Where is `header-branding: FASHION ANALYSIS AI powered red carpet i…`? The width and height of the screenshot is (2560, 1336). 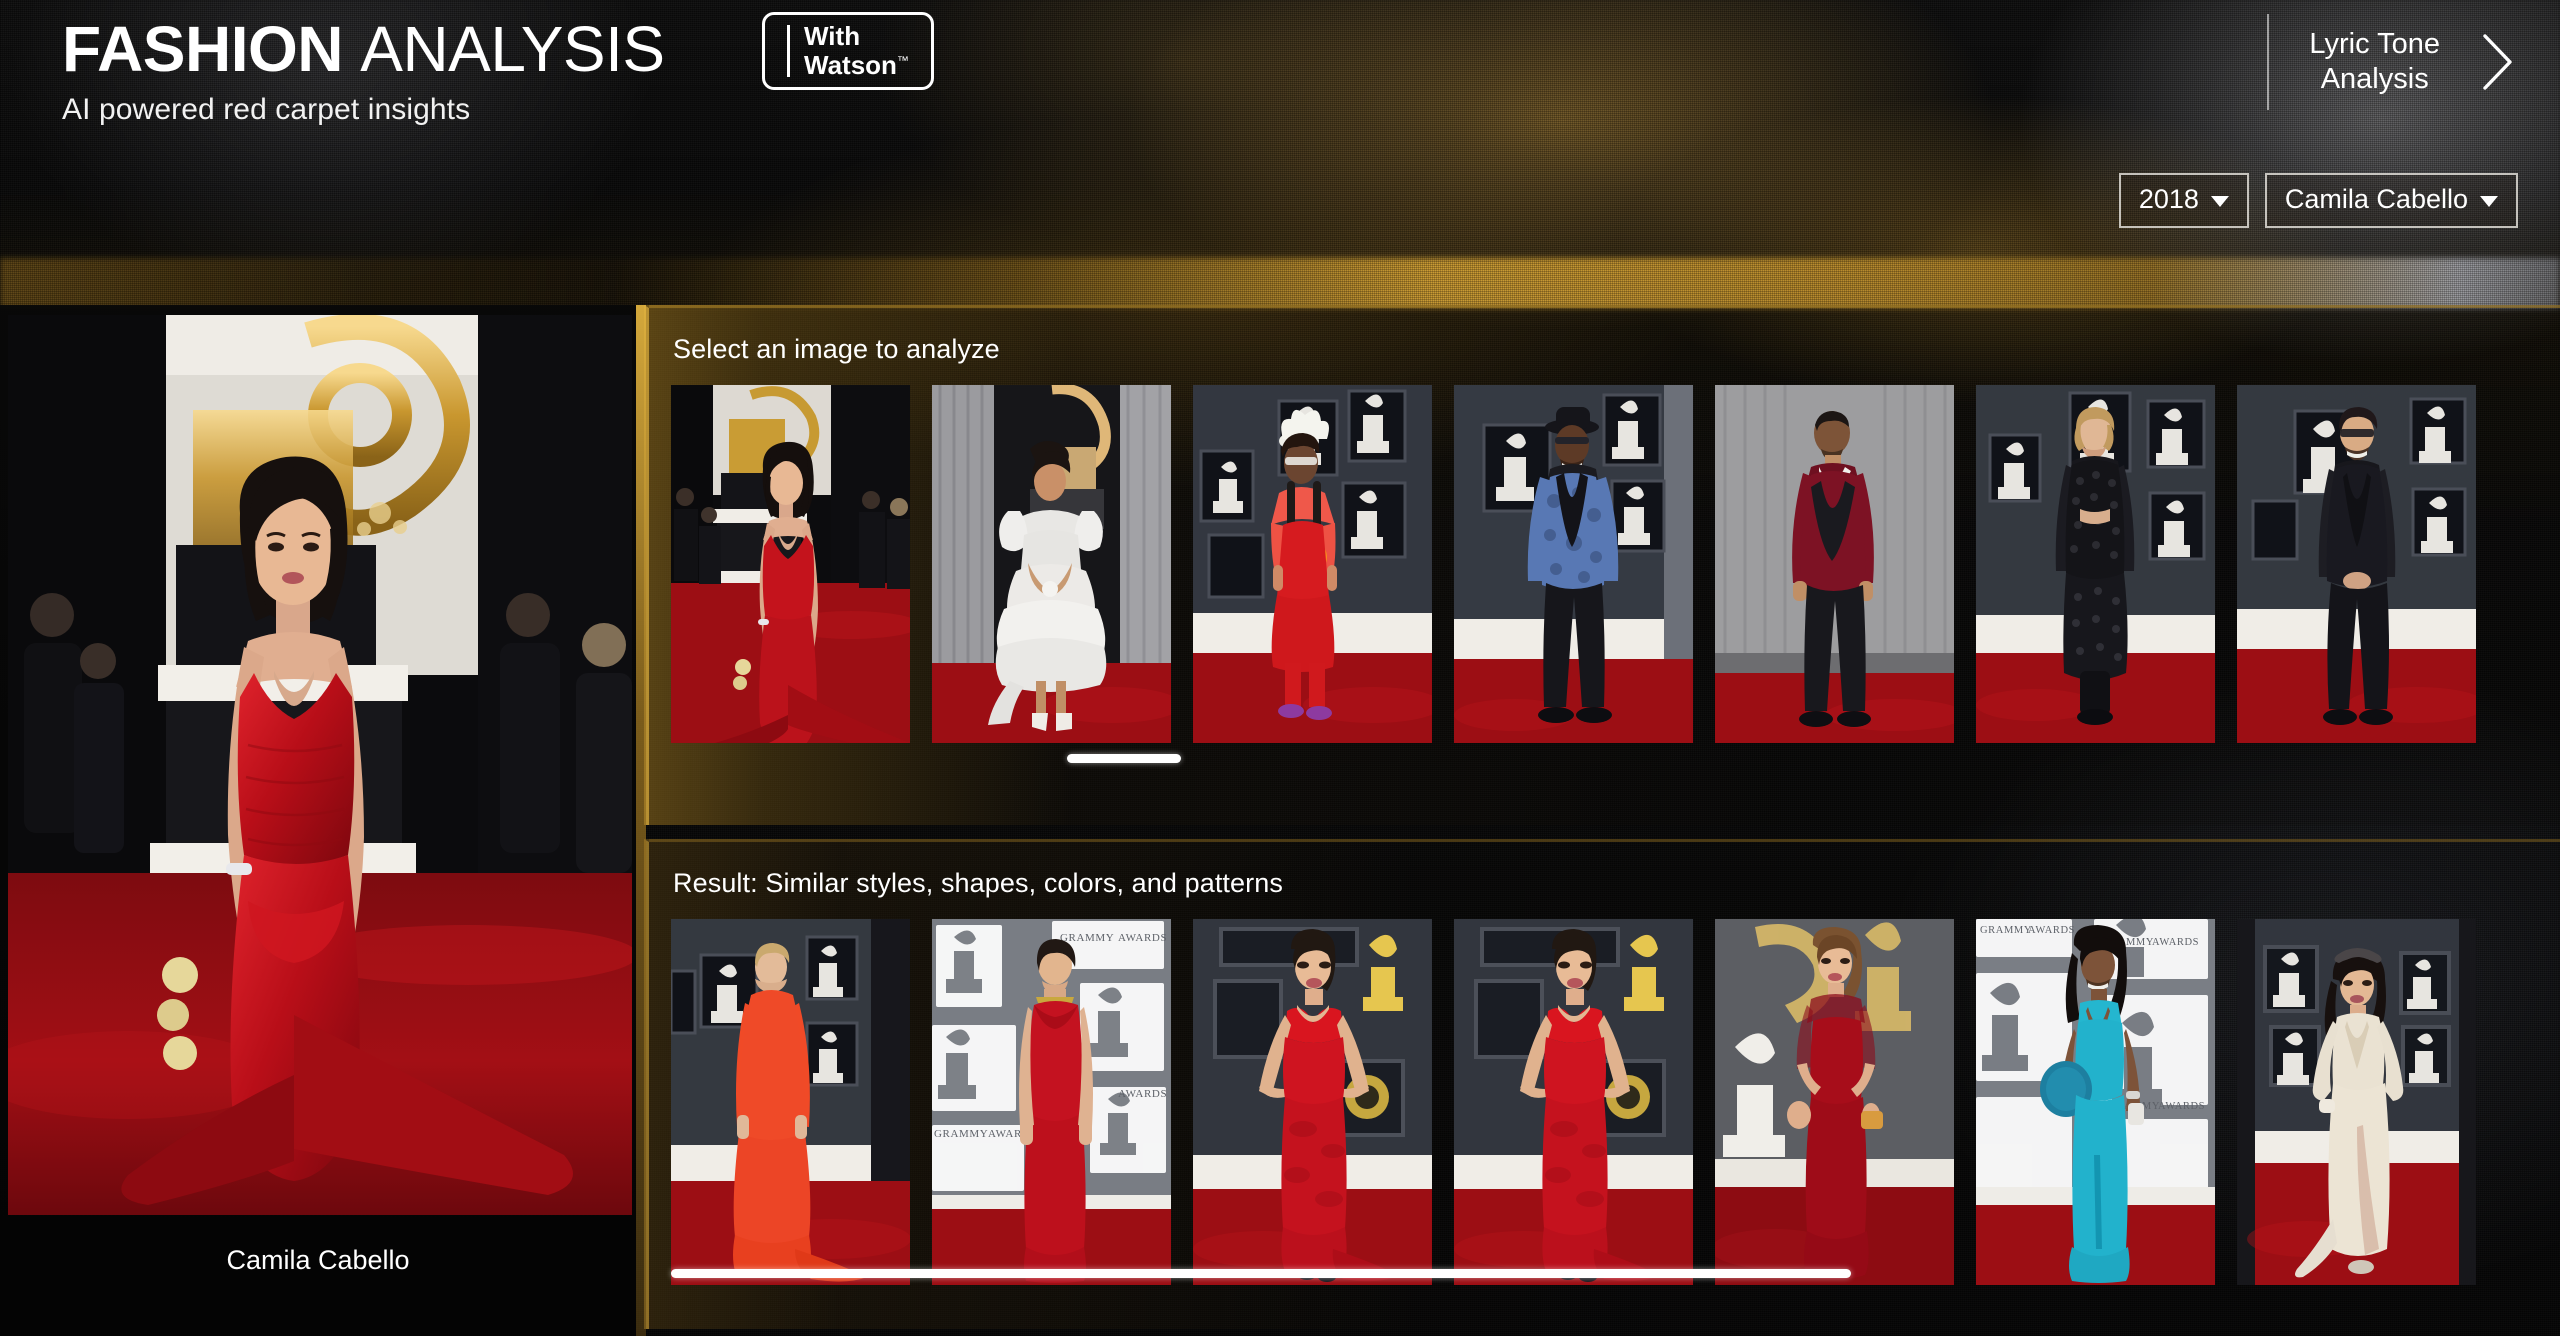 header-branding: FASHION ANALYSIS AI powered red carpet i… is located at coordinates (363, 70).